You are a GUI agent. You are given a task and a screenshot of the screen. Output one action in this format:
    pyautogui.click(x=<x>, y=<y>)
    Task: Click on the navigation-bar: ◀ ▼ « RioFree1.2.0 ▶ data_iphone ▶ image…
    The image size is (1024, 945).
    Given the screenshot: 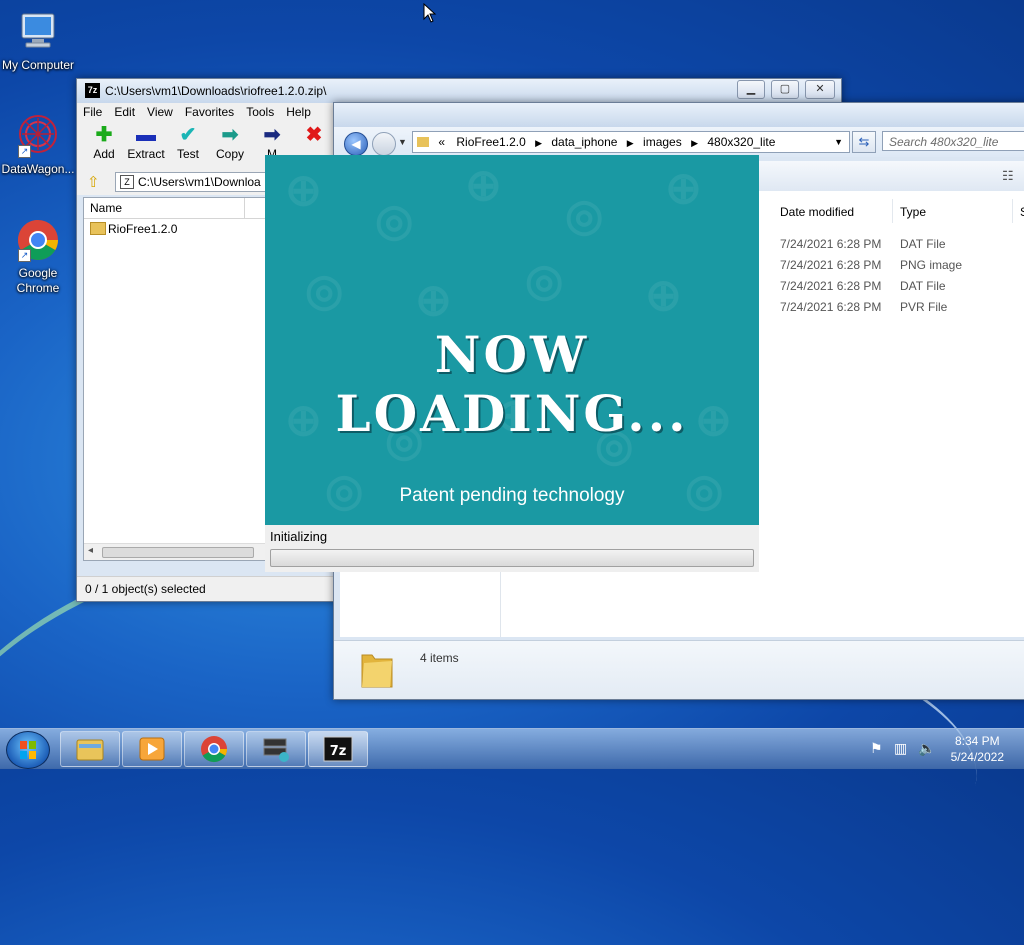 What is the action you would take?
    pyautogui.click(x=679, y=142)
    